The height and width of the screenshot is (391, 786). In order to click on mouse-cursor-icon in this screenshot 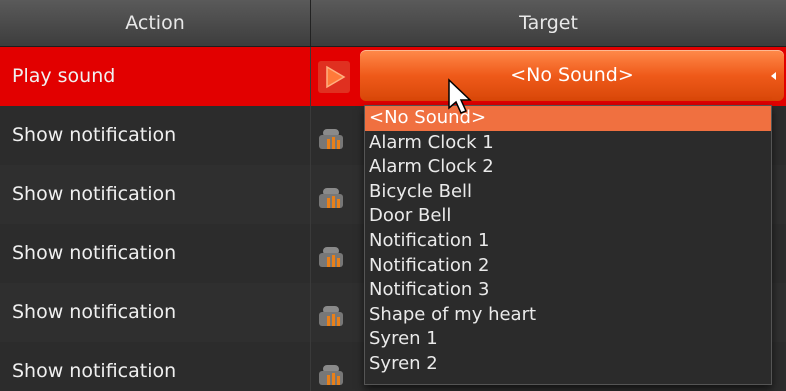, I will do `click(460, 96)`.